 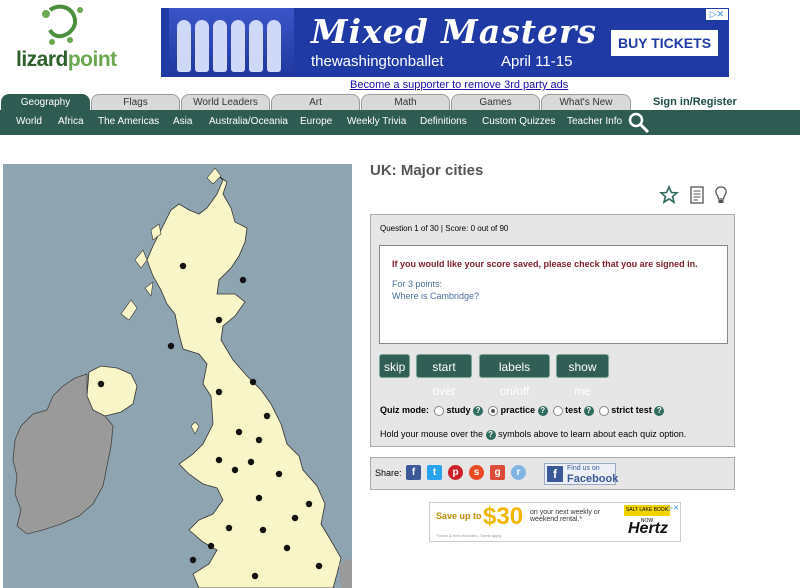 What do you see at coordinates (394, 366) in the screenshot?
I see `skip-button: skip` at bounding box center [394, 366].